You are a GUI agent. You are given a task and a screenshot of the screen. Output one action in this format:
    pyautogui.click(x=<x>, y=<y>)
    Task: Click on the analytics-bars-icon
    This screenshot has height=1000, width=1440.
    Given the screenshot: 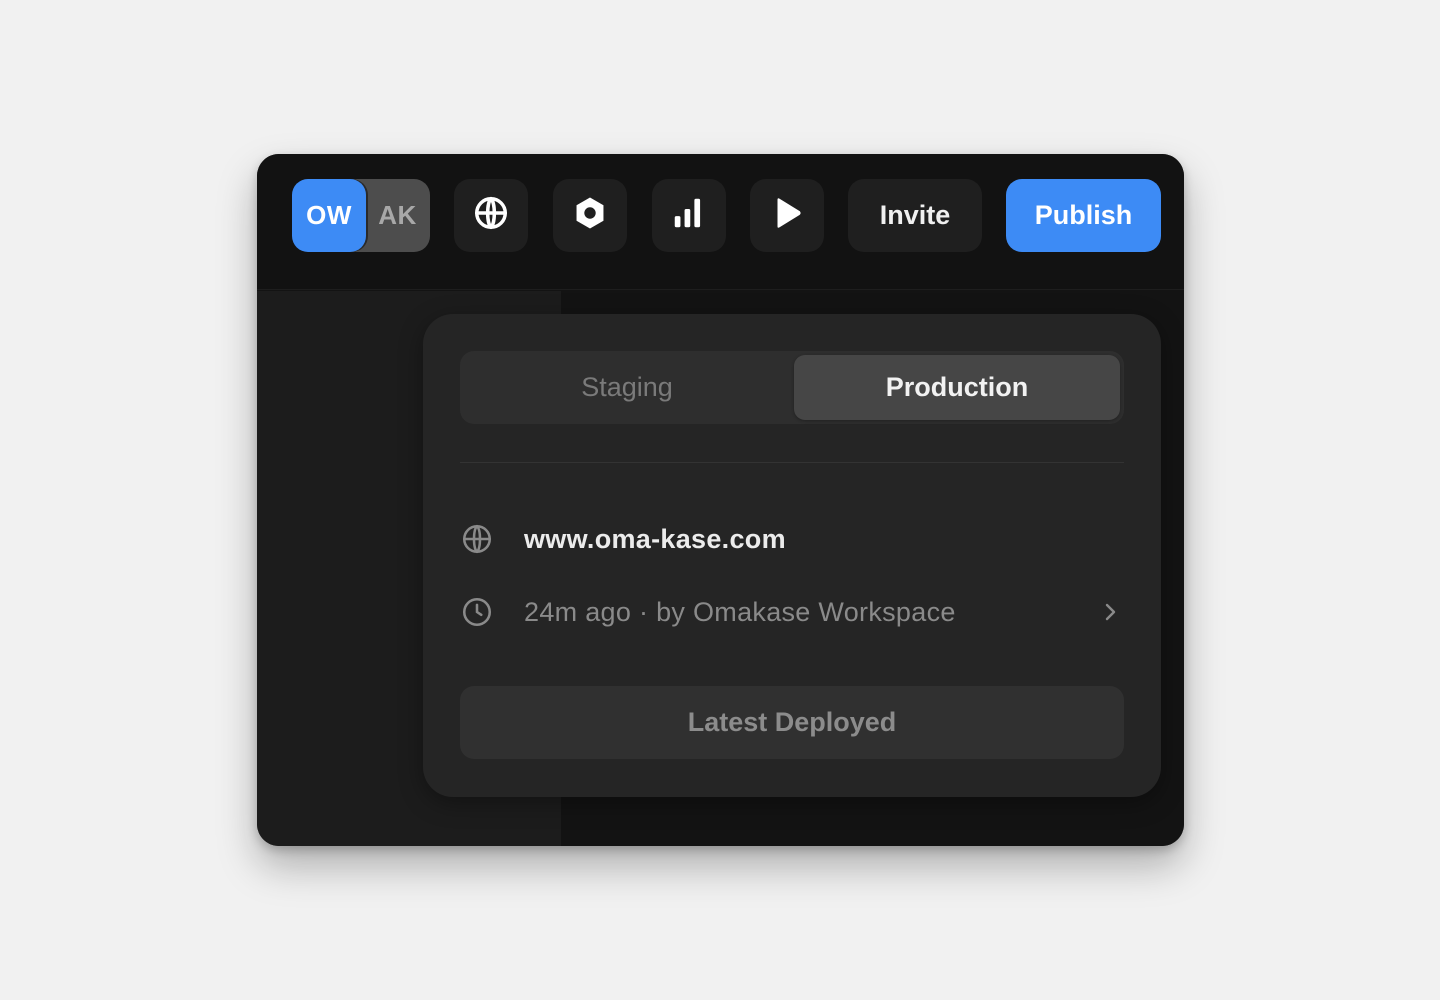 What is the action you would take?
    pyautogui.click(x=689, y=215)
    